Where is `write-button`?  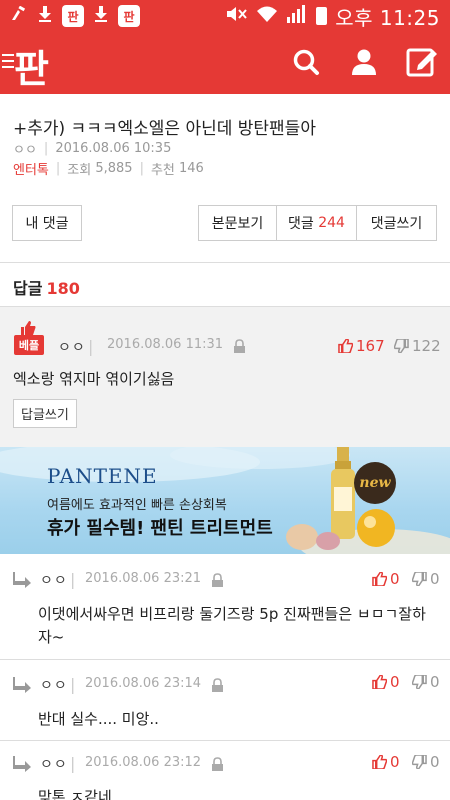 write-button is located at coordinates (422, 62).